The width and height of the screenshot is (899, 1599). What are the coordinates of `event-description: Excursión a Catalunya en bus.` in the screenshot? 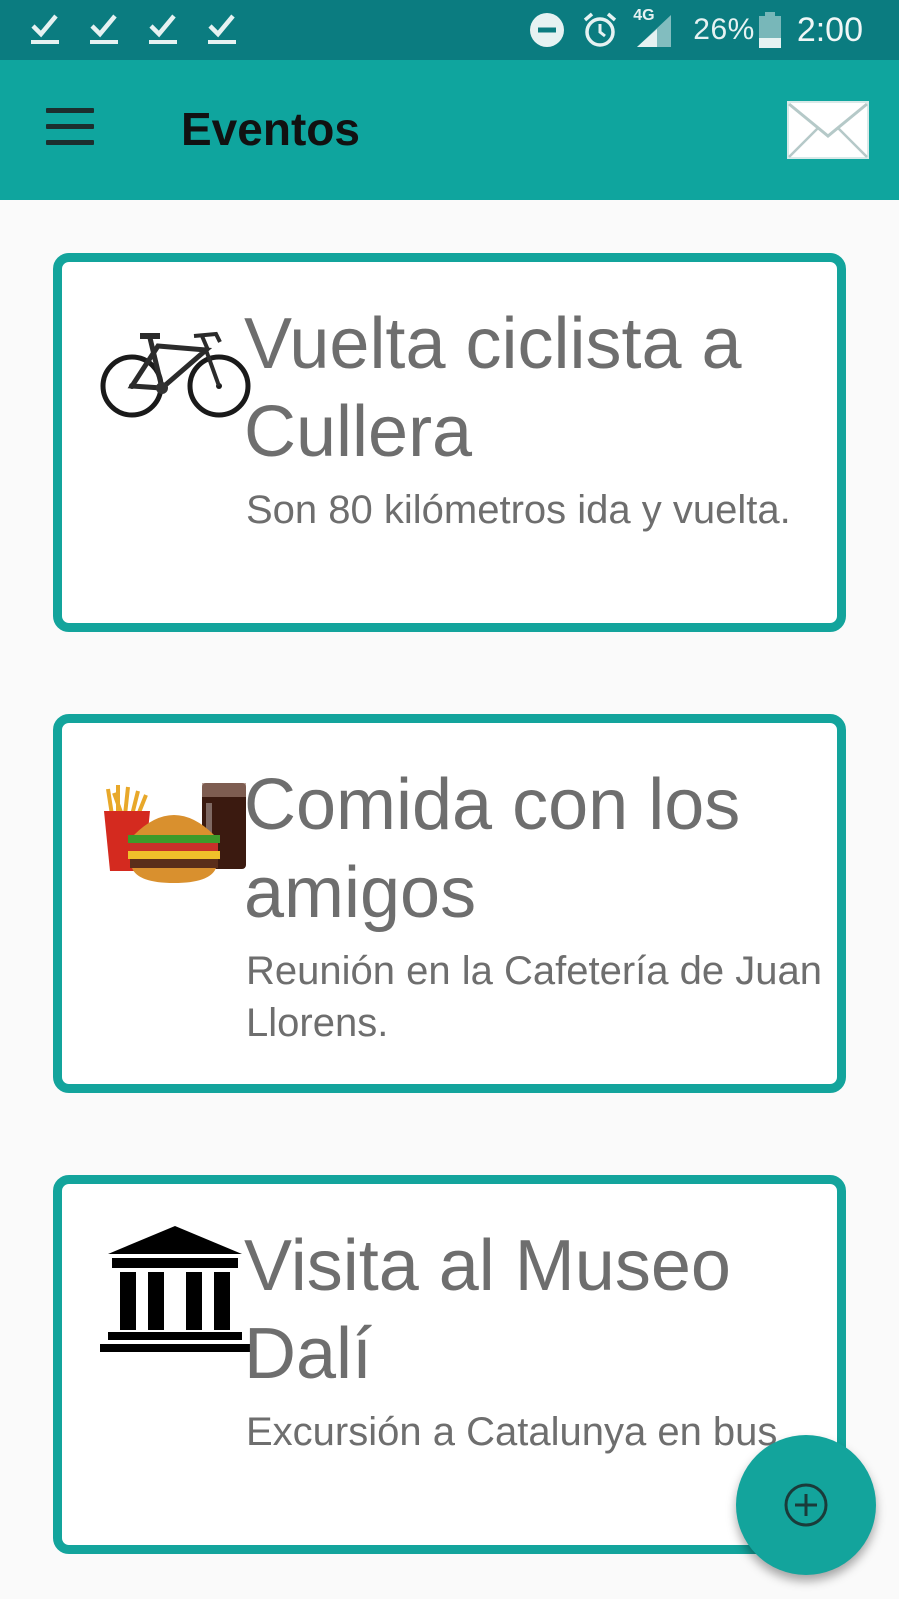 It's located at (517, 1432).